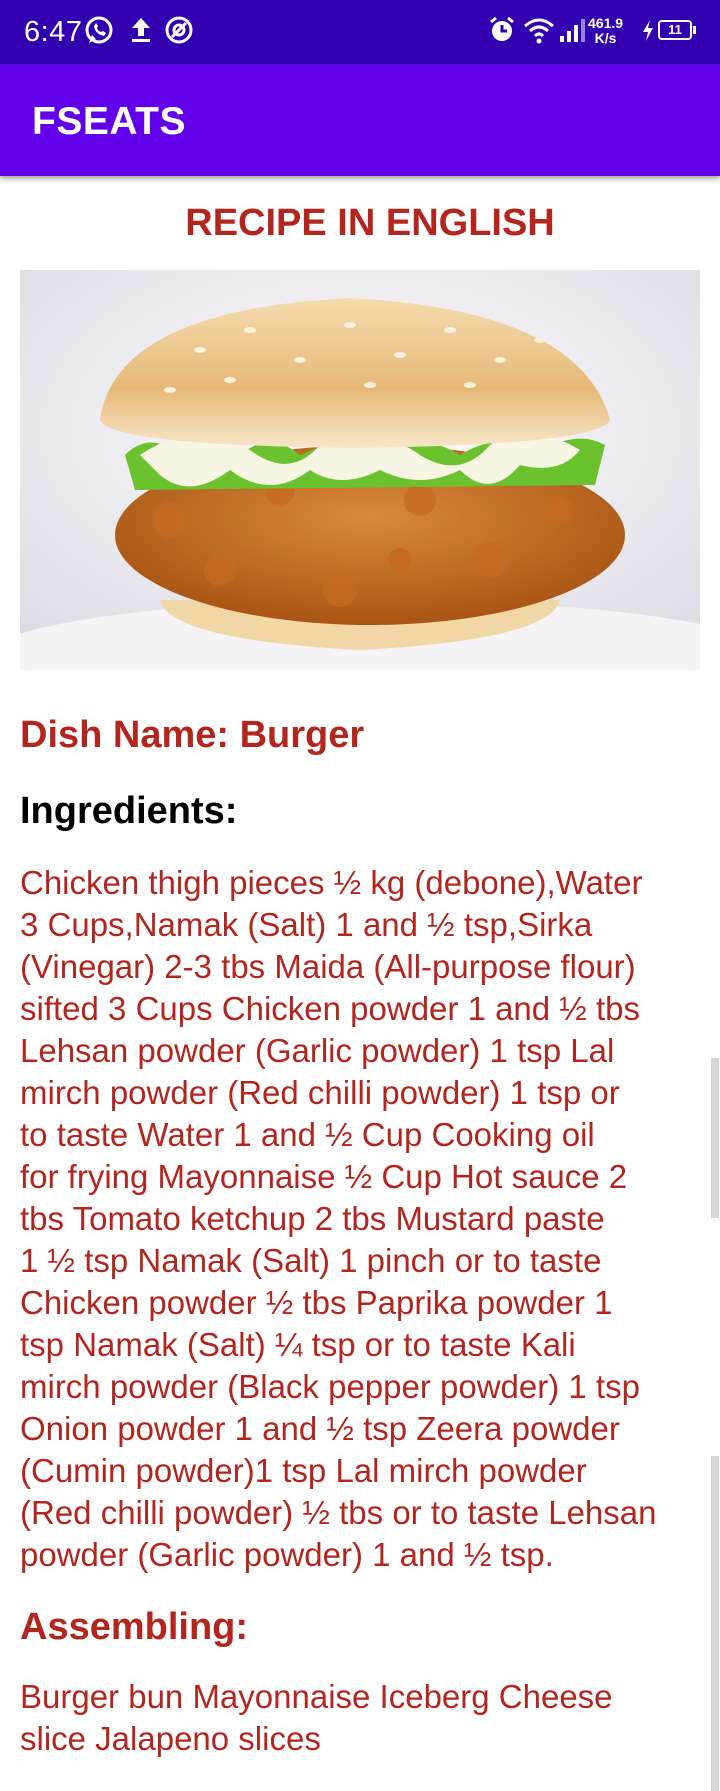 The image size is (720, 1791). I want to click on app-bar: FSEATS, so click(360, 120).